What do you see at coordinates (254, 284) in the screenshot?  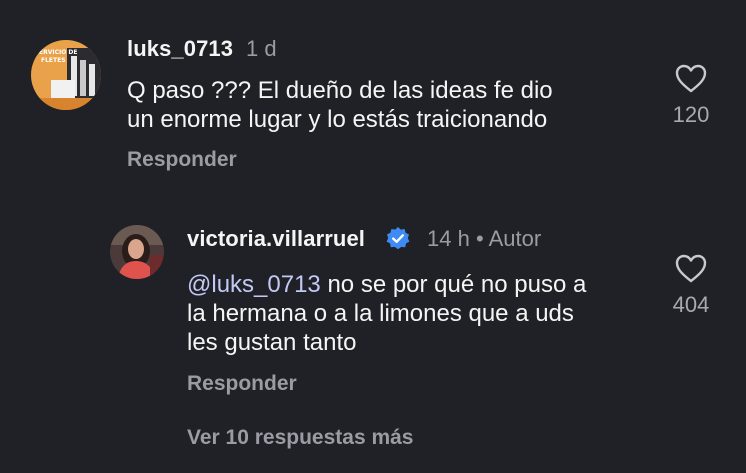 I see `mention-link: @luks_0713` at bounding box center [254, 284].